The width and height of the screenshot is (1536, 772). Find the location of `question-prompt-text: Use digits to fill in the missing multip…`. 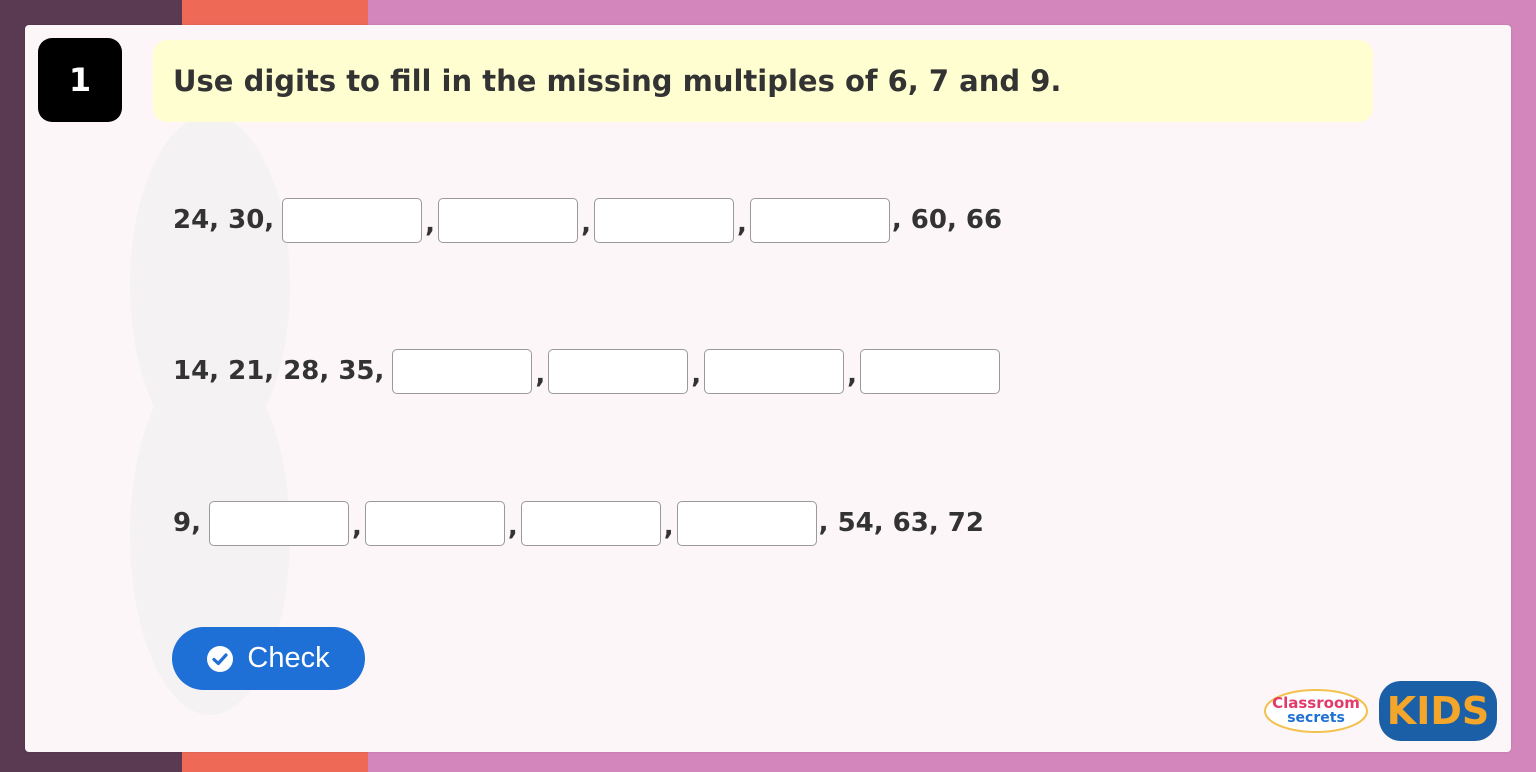

question-prompt-text: Use digits to fill in the missing multip… is located at coordinates (617, 81).